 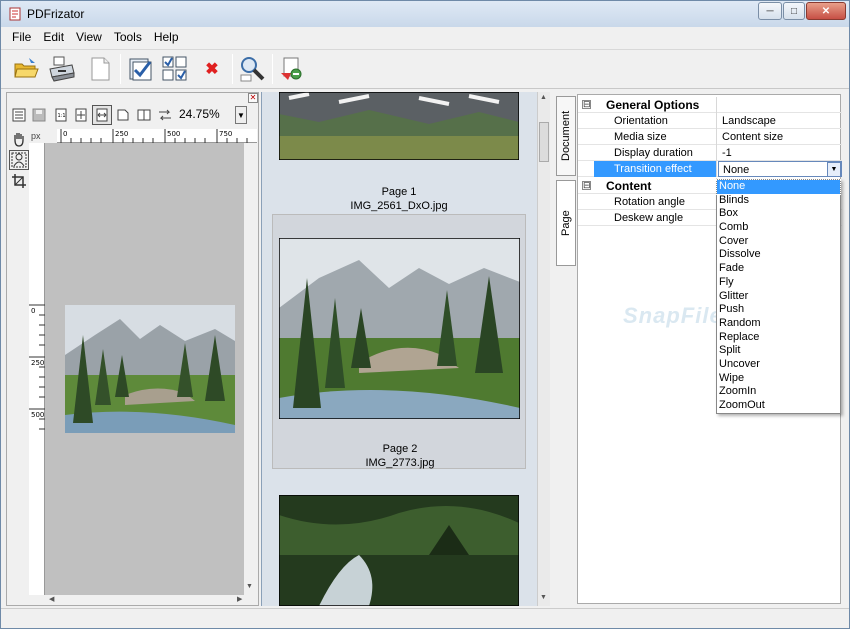 What do you see at coordinates (425, 14) in the screenshot?
I see `title-bar: PDFrizator ─ □ ✕` at bounding box center [425, 14].